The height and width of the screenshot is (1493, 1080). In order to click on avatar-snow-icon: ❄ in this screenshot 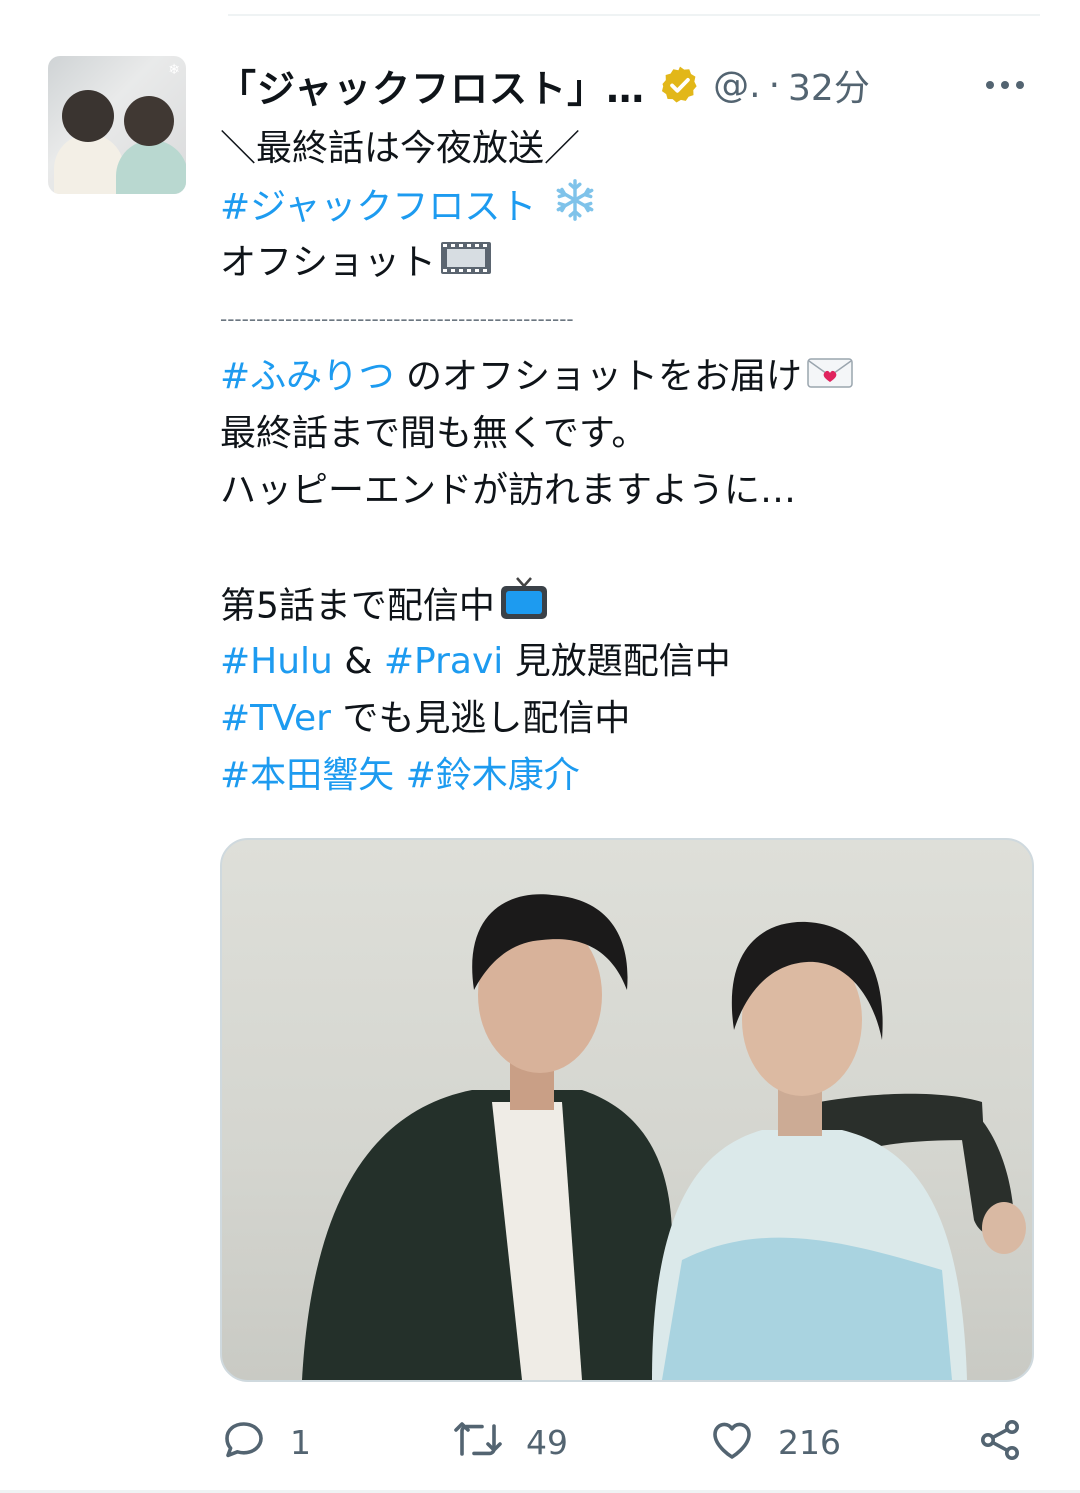, I will do `click(174, 70)`.